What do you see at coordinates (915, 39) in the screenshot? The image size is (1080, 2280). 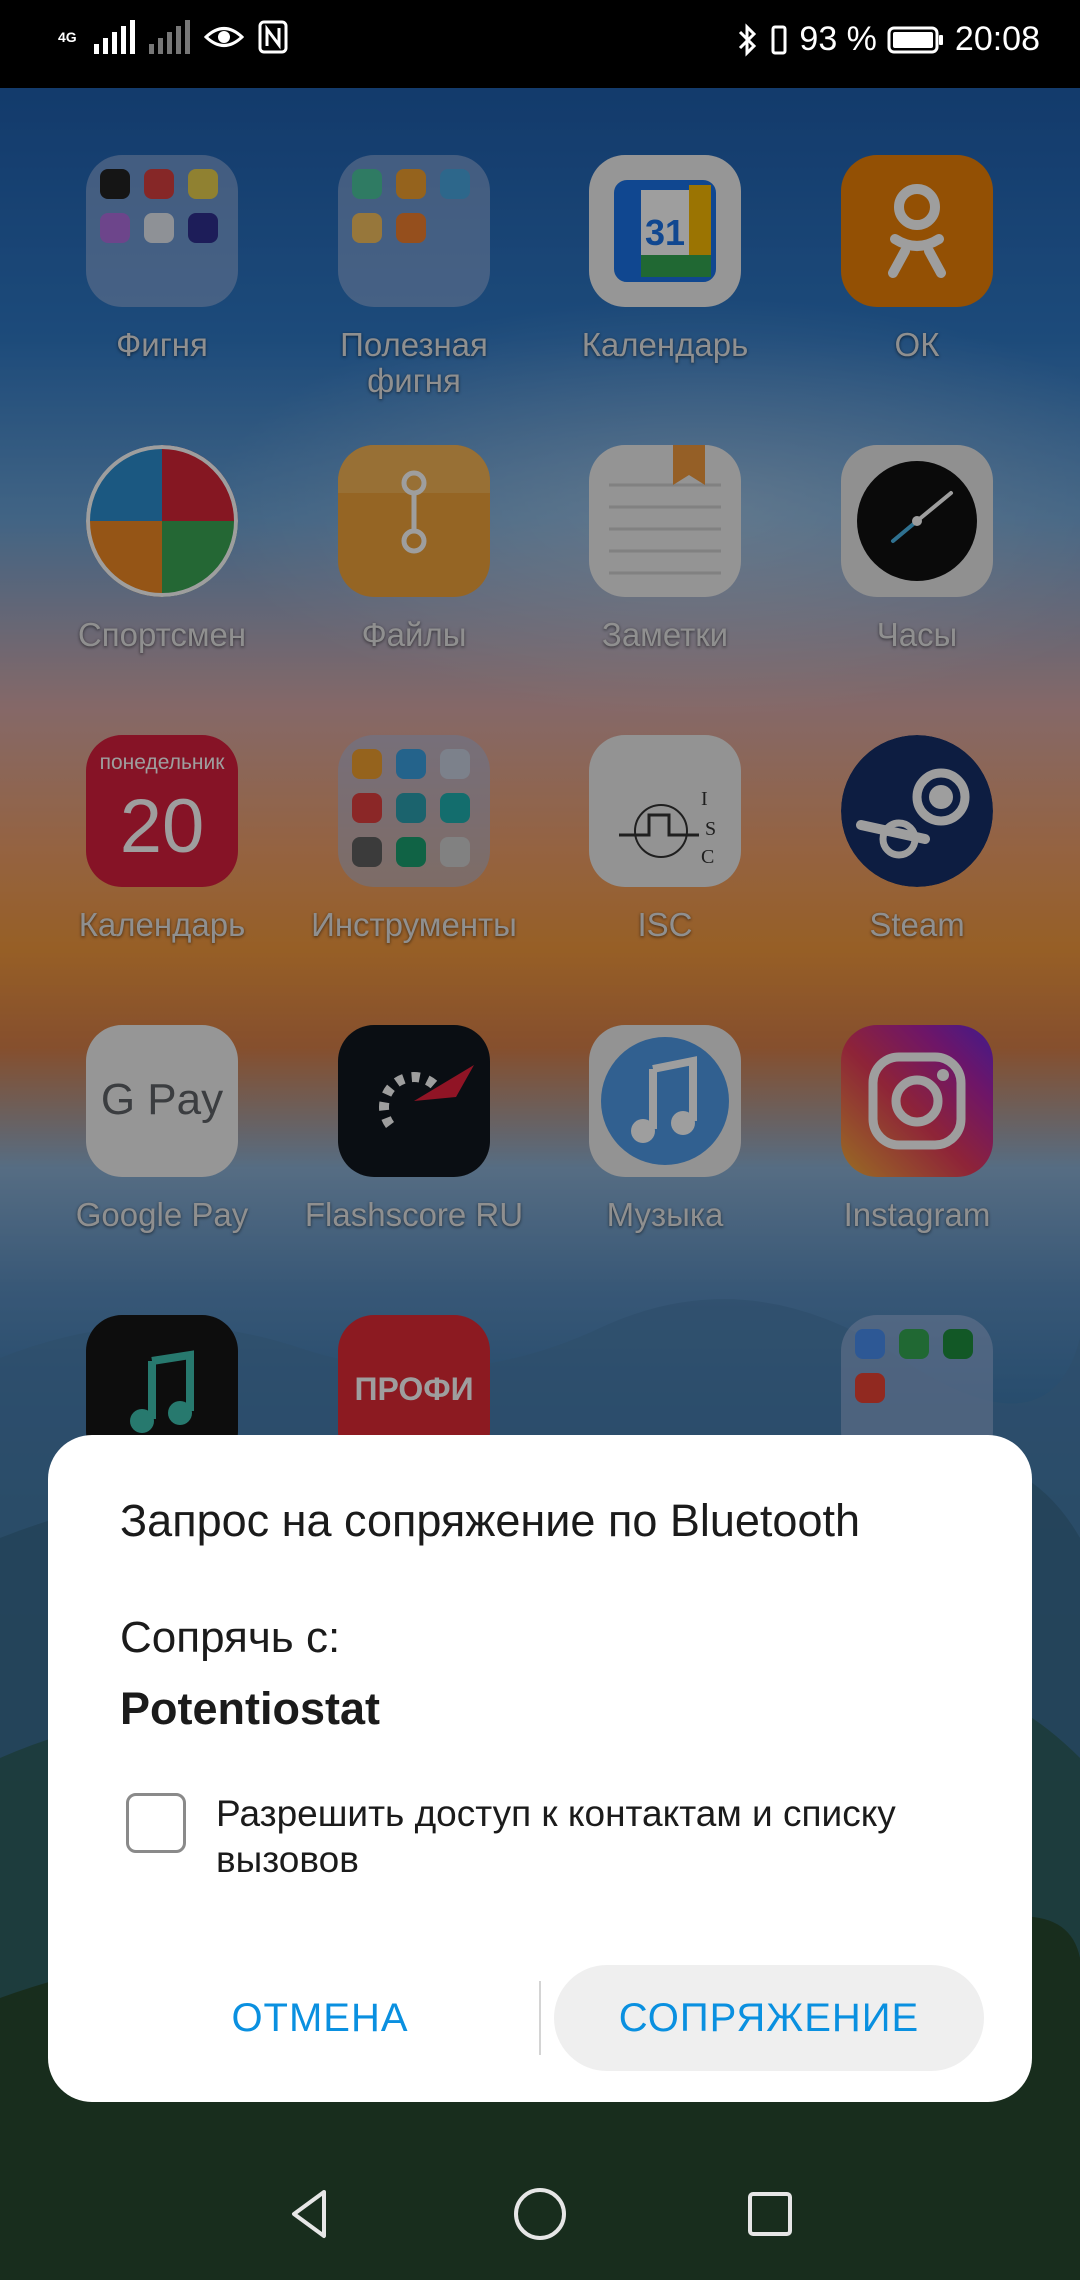 I see `battery-icon` at bounding box center [915, 39].